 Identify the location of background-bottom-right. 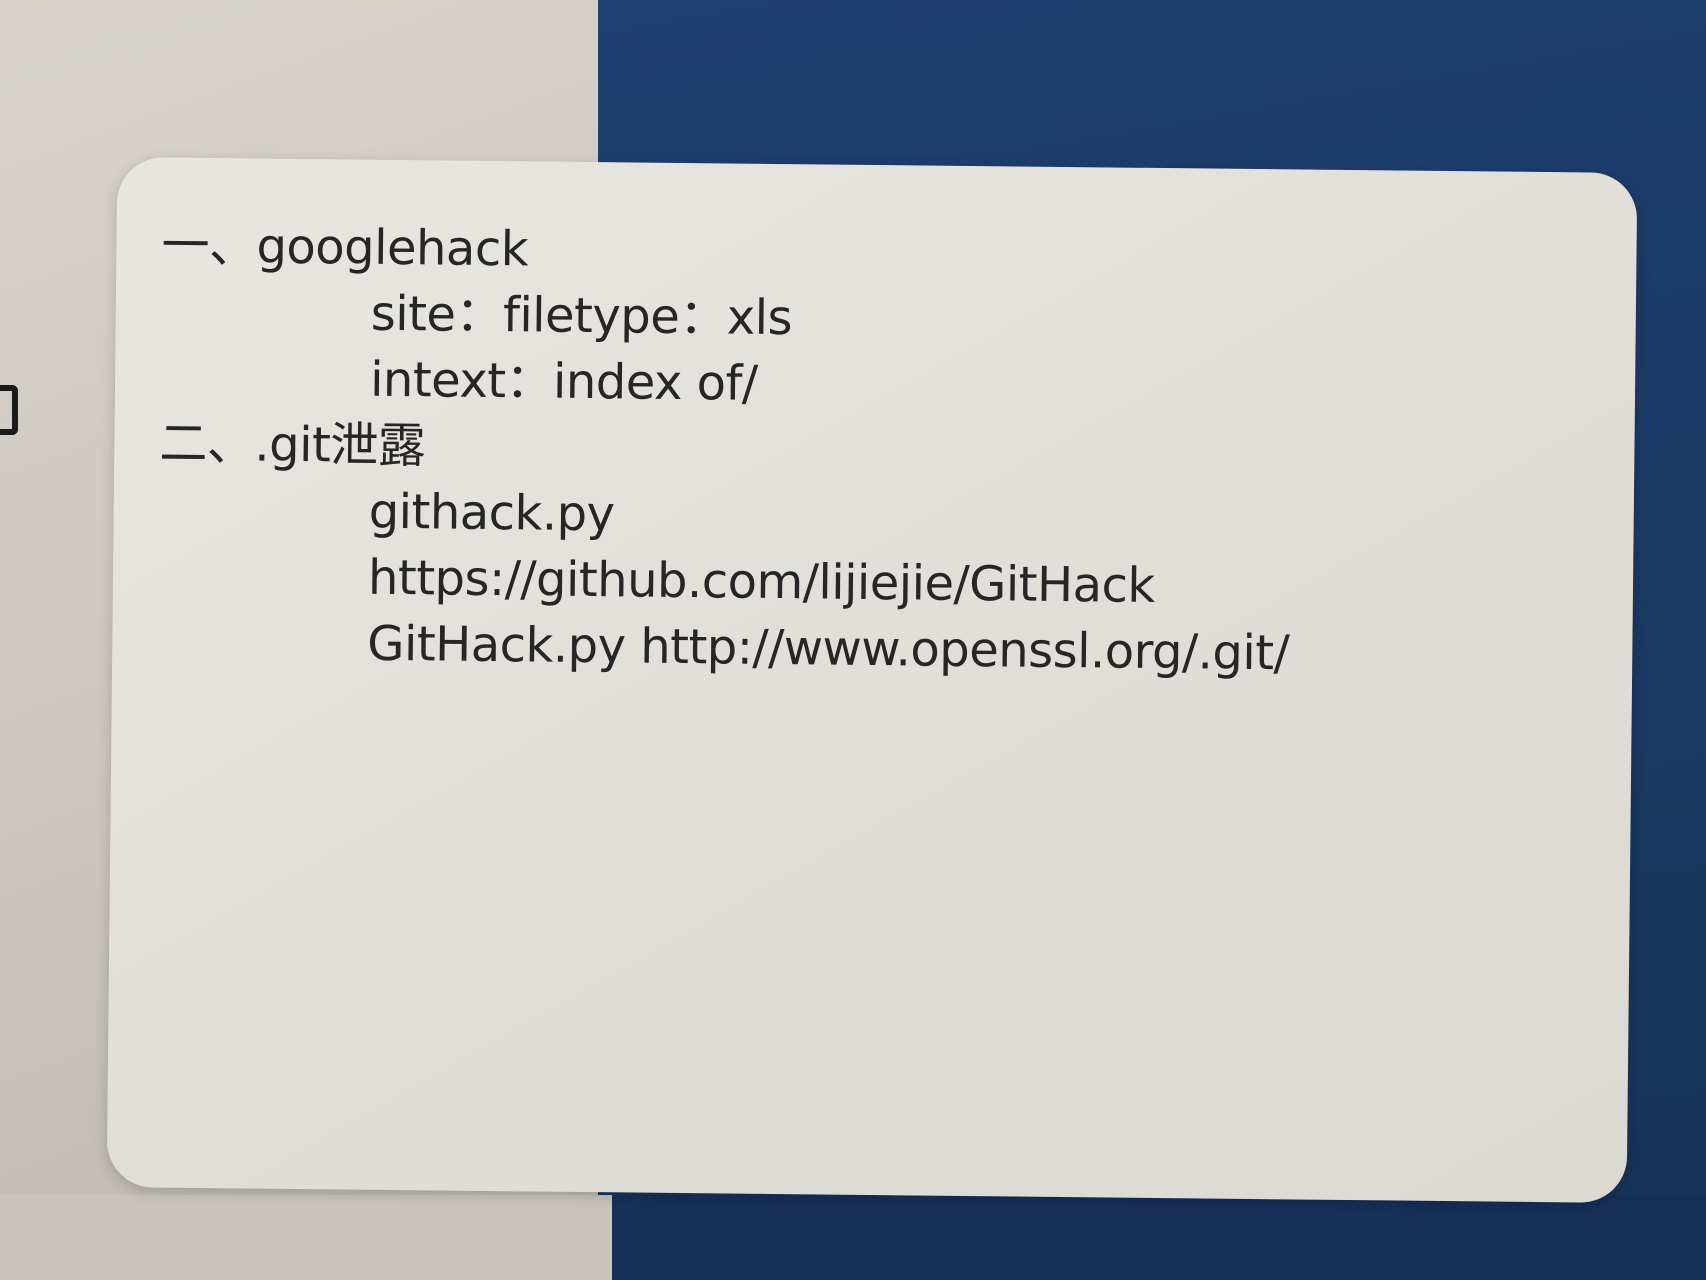
(1159, 1237).